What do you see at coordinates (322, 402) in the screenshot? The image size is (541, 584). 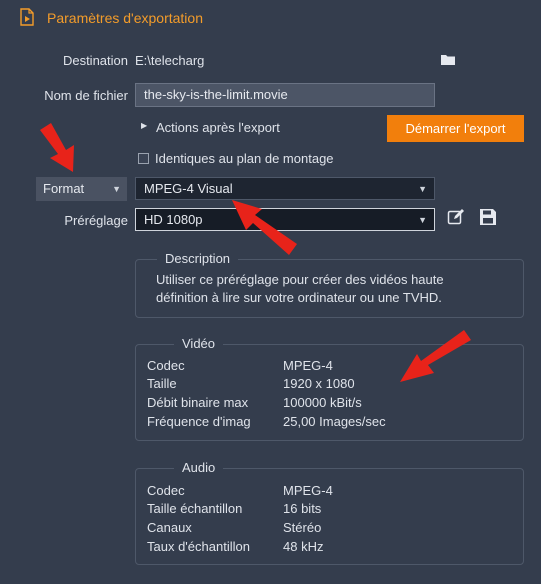 I see `video-value: 100000 kBit/s` at bounding box center [322, 402].